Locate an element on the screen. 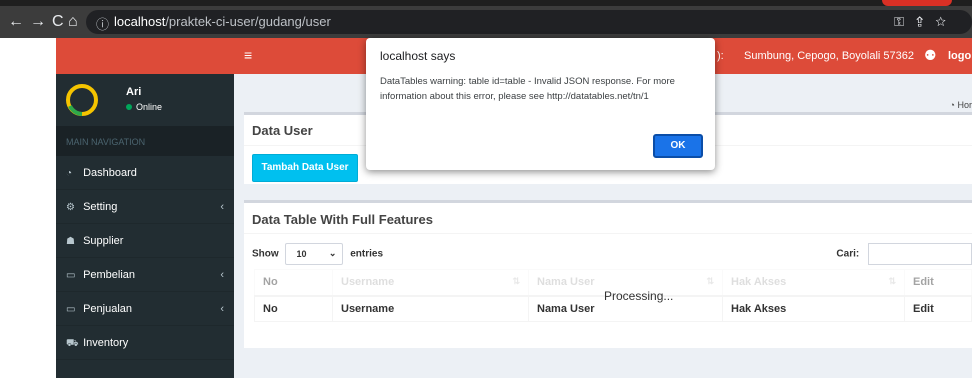  chevron-down-icon: ⌄ is located at coordinates (332, 253).